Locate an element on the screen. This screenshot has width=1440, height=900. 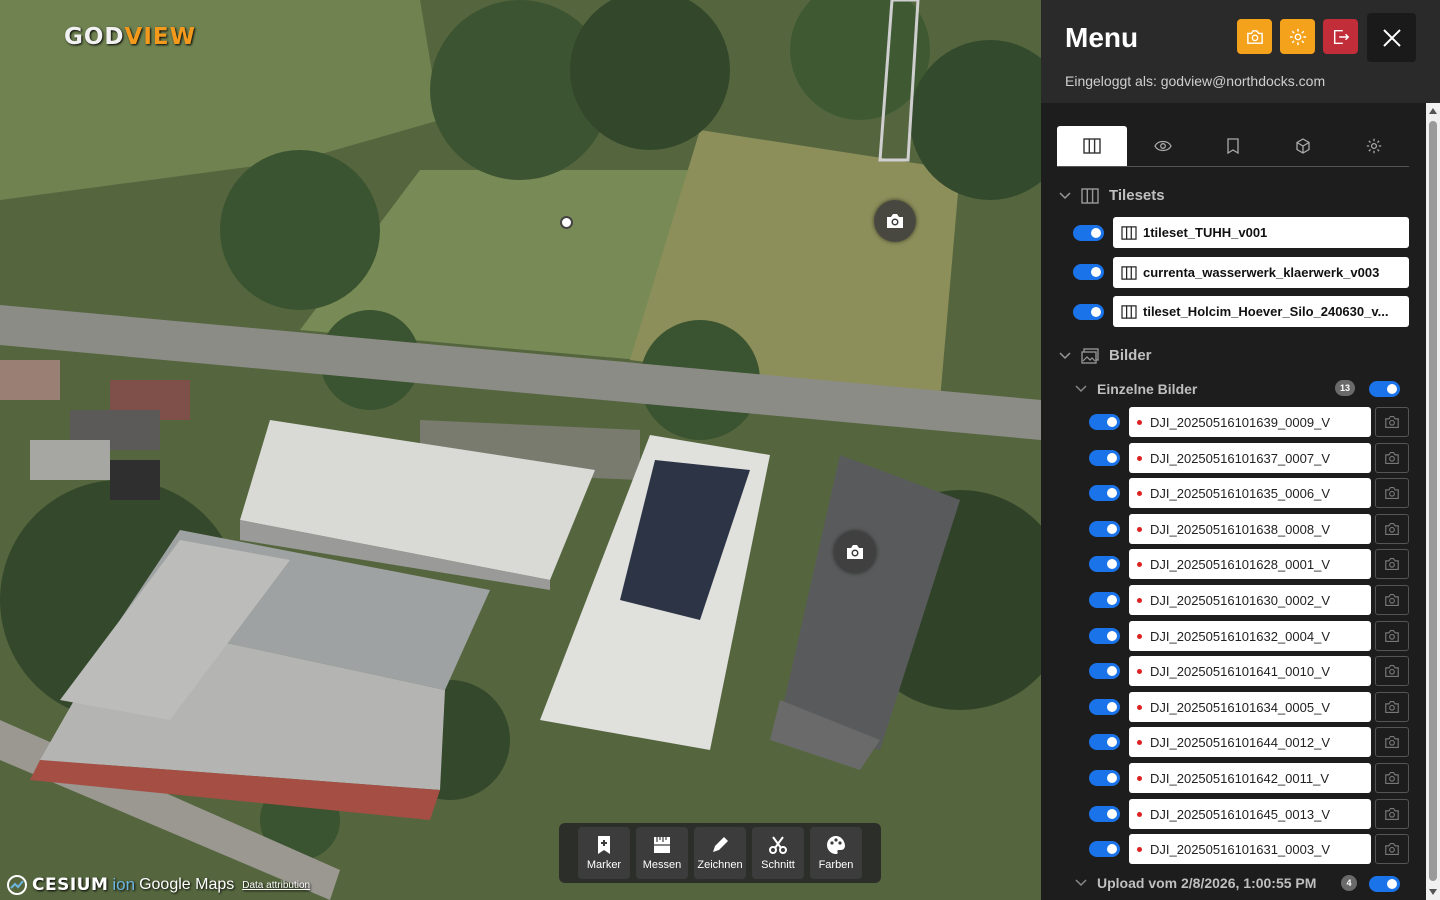
tab-visibility is located at coordinates (1162, 146).